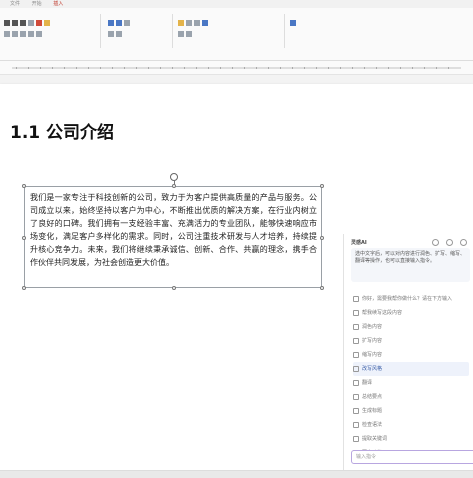  What do you see at coordinates (382, 313) in the screenshot?
I see `ai-command-label: 帮我续写这段内容` at bounding box center [382, 313].